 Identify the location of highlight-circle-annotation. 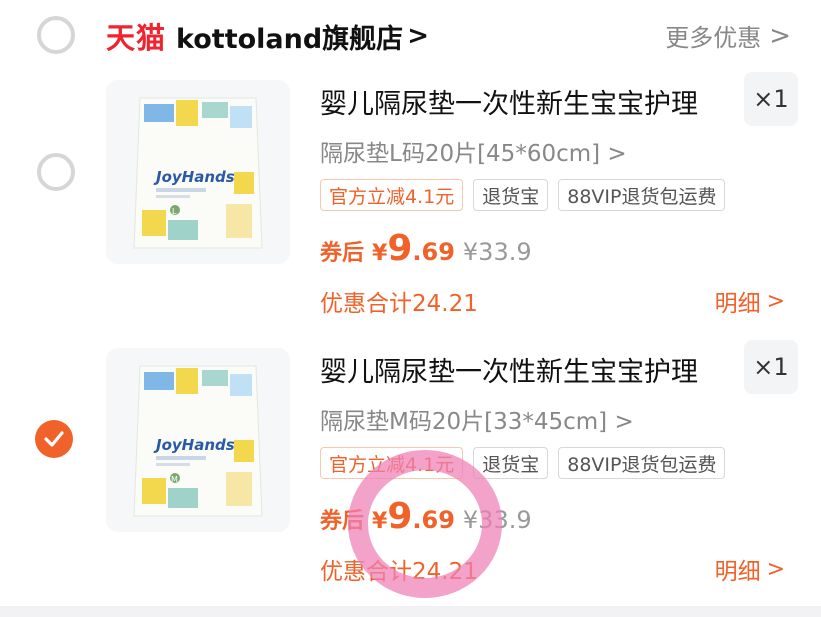
(425, 524).